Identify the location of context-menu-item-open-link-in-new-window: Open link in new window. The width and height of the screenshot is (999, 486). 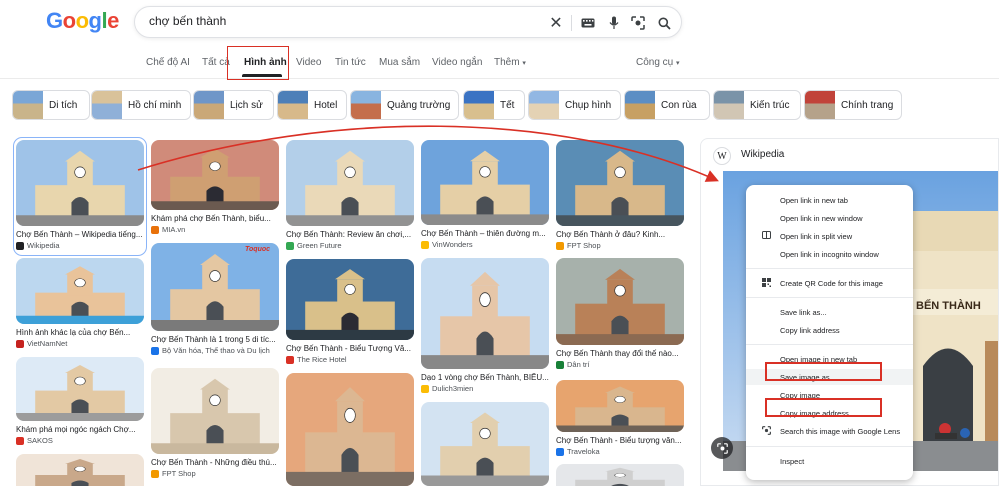
(829, 218).